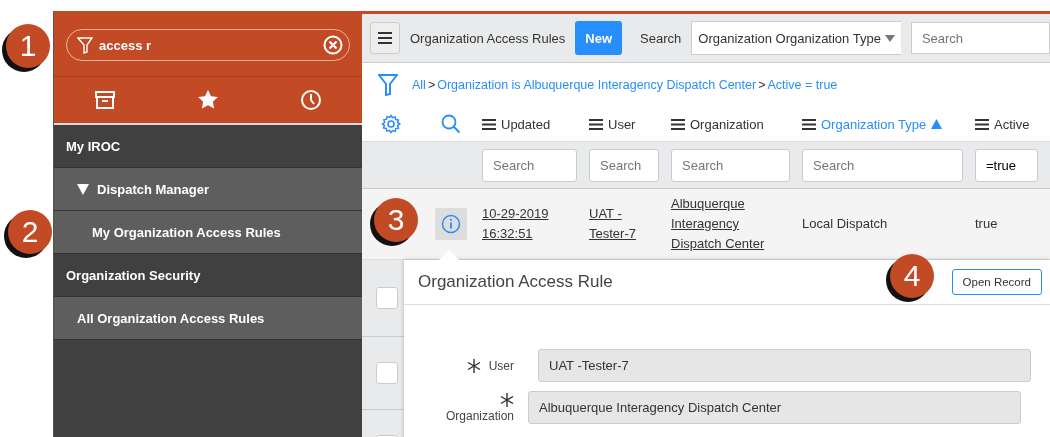 The width and height of the screenshot is (1050, 437). I want to click on table-link: 10-29-2019 16:32:51, so click(518, 224).